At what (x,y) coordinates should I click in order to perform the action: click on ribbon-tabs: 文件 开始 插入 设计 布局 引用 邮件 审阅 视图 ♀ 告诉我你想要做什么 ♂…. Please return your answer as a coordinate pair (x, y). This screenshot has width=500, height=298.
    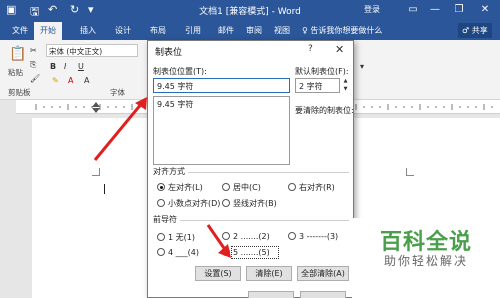
    Looking at the image, I should click on (250, 31).